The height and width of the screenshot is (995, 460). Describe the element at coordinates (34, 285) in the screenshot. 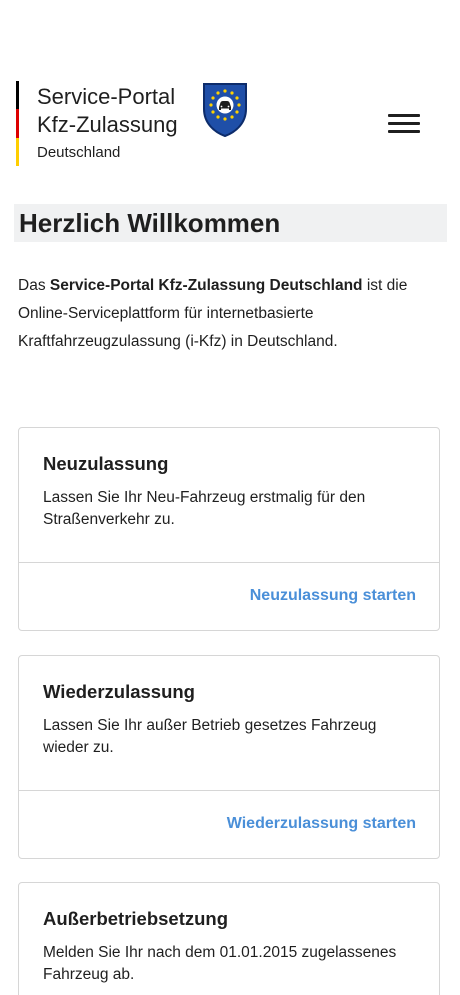

I see `intro-prefix: Das` at that location.